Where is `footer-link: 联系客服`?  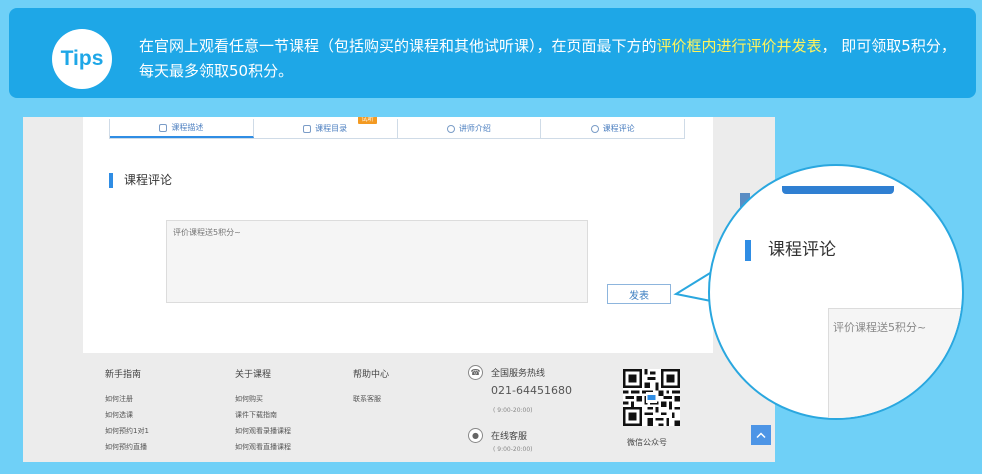
footer-link: 联系客服 is located at coordinates (371, 399).